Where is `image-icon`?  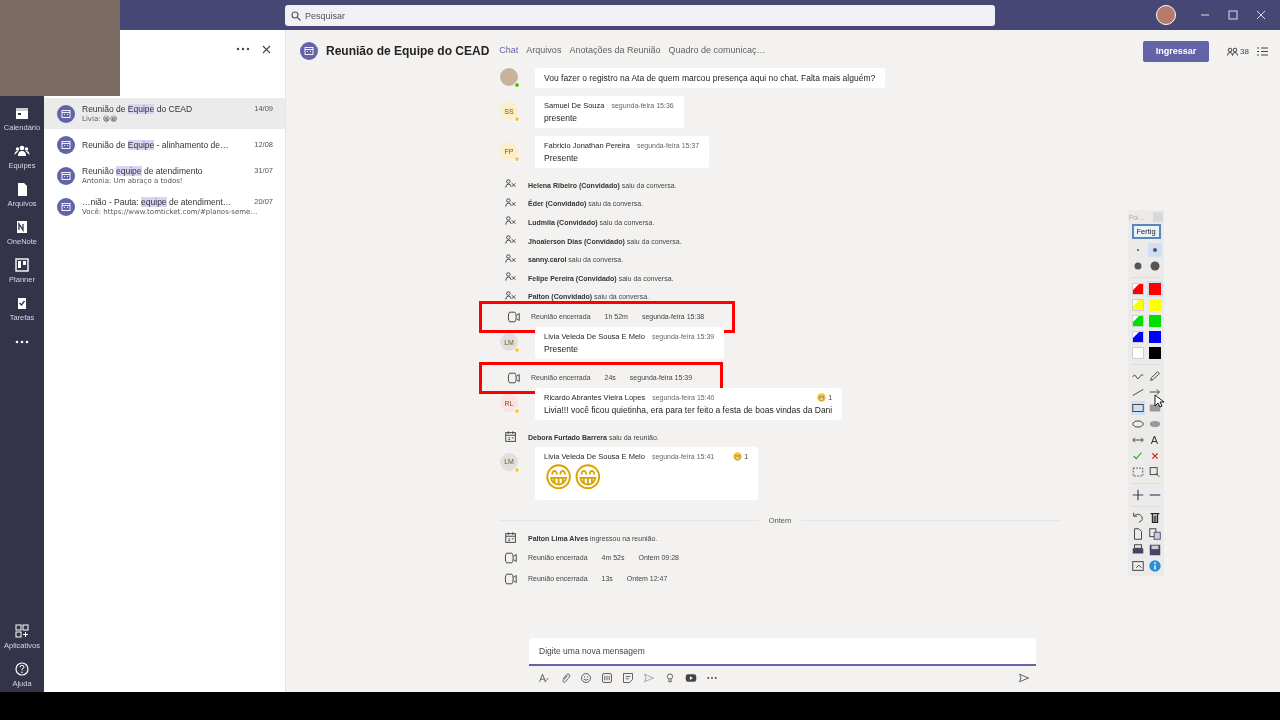
image-icon is located at coordinates (1137, 566).